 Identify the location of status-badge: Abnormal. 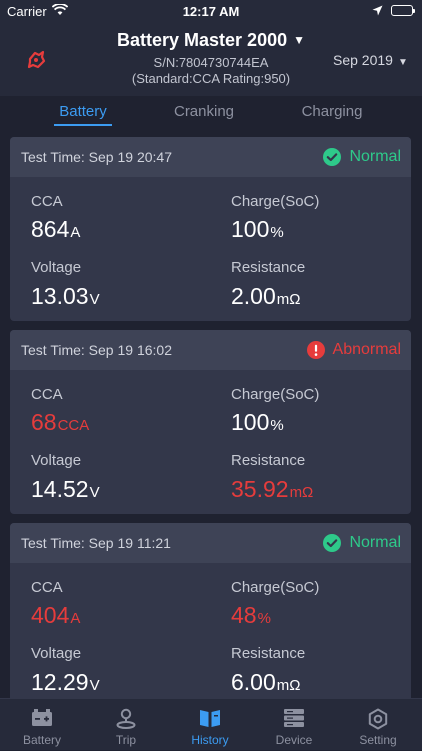
(353, 350).